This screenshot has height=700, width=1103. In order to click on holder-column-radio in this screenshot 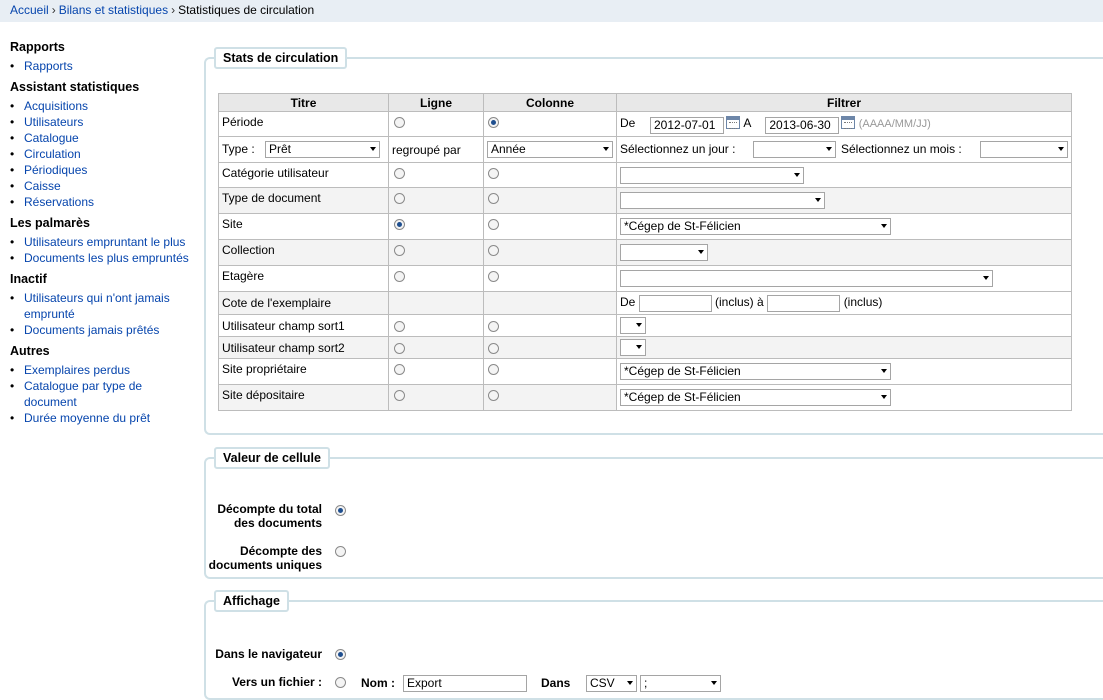, I will do `click(493, 396)`.